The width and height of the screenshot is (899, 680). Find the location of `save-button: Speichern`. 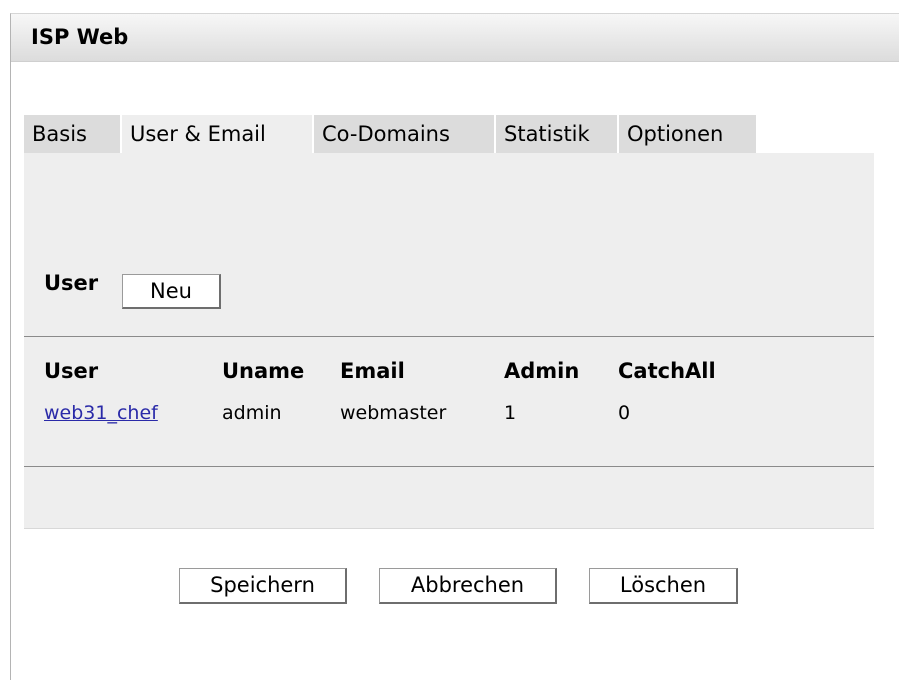

save-button: Speichern is located at coordinates (263, 586).